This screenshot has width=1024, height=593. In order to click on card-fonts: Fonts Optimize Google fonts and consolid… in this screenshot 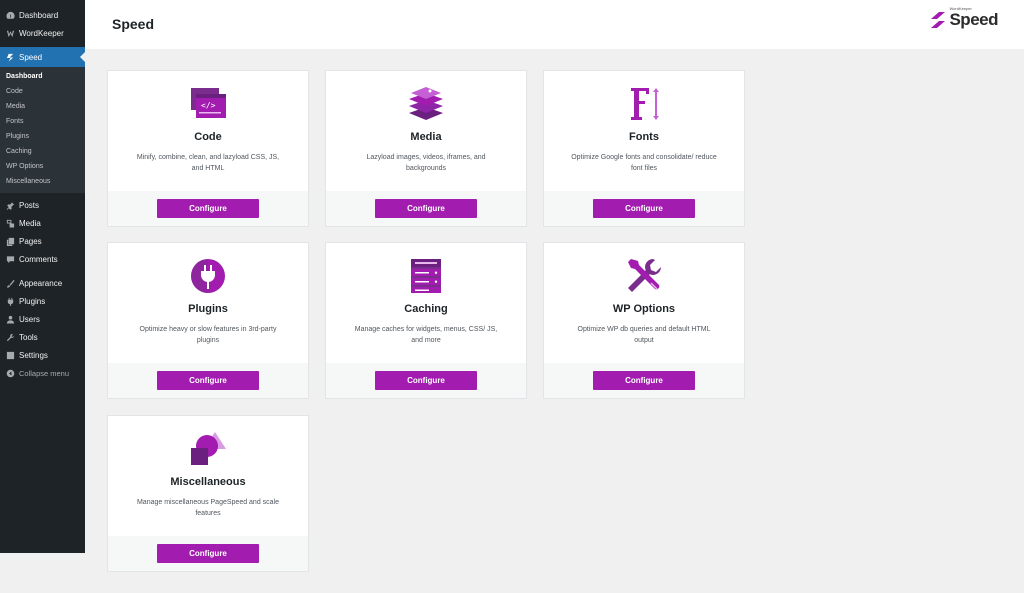, I will do `click(644, 148)`.